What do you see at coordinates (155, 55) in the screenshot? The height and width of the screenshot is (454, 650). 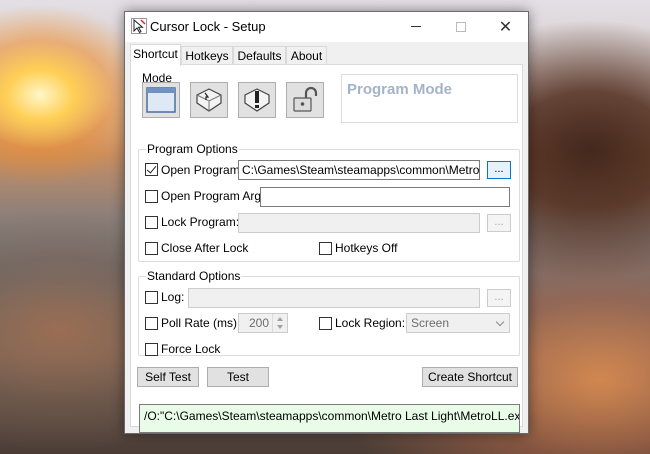 I see `tab-shortcut: Shortcut` at bounding box center [155, 55].